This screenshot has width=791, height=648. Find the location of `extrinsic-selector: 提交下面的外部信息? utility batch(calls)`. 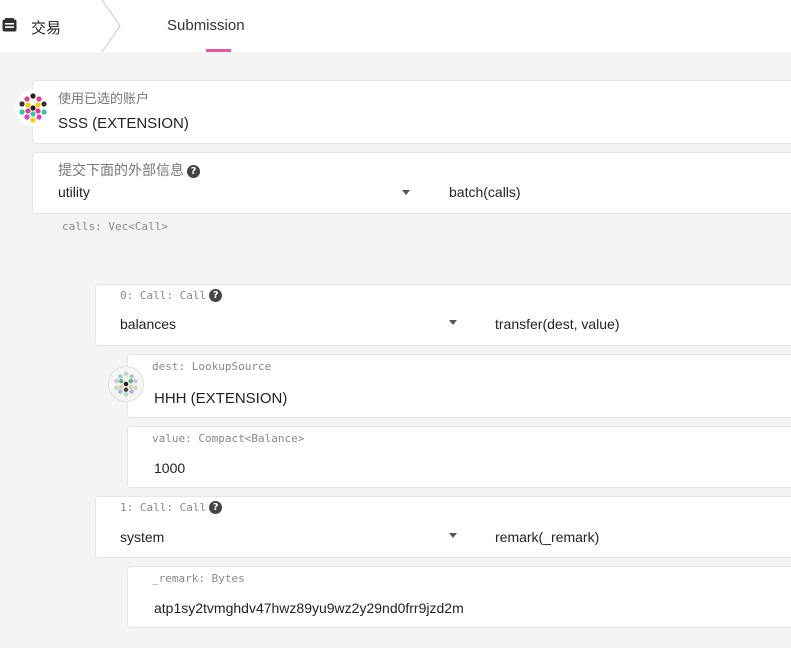

extrinsic-selector: 提交下面的外部信息? utility batch(calls) is located at coordinates (411, 183).